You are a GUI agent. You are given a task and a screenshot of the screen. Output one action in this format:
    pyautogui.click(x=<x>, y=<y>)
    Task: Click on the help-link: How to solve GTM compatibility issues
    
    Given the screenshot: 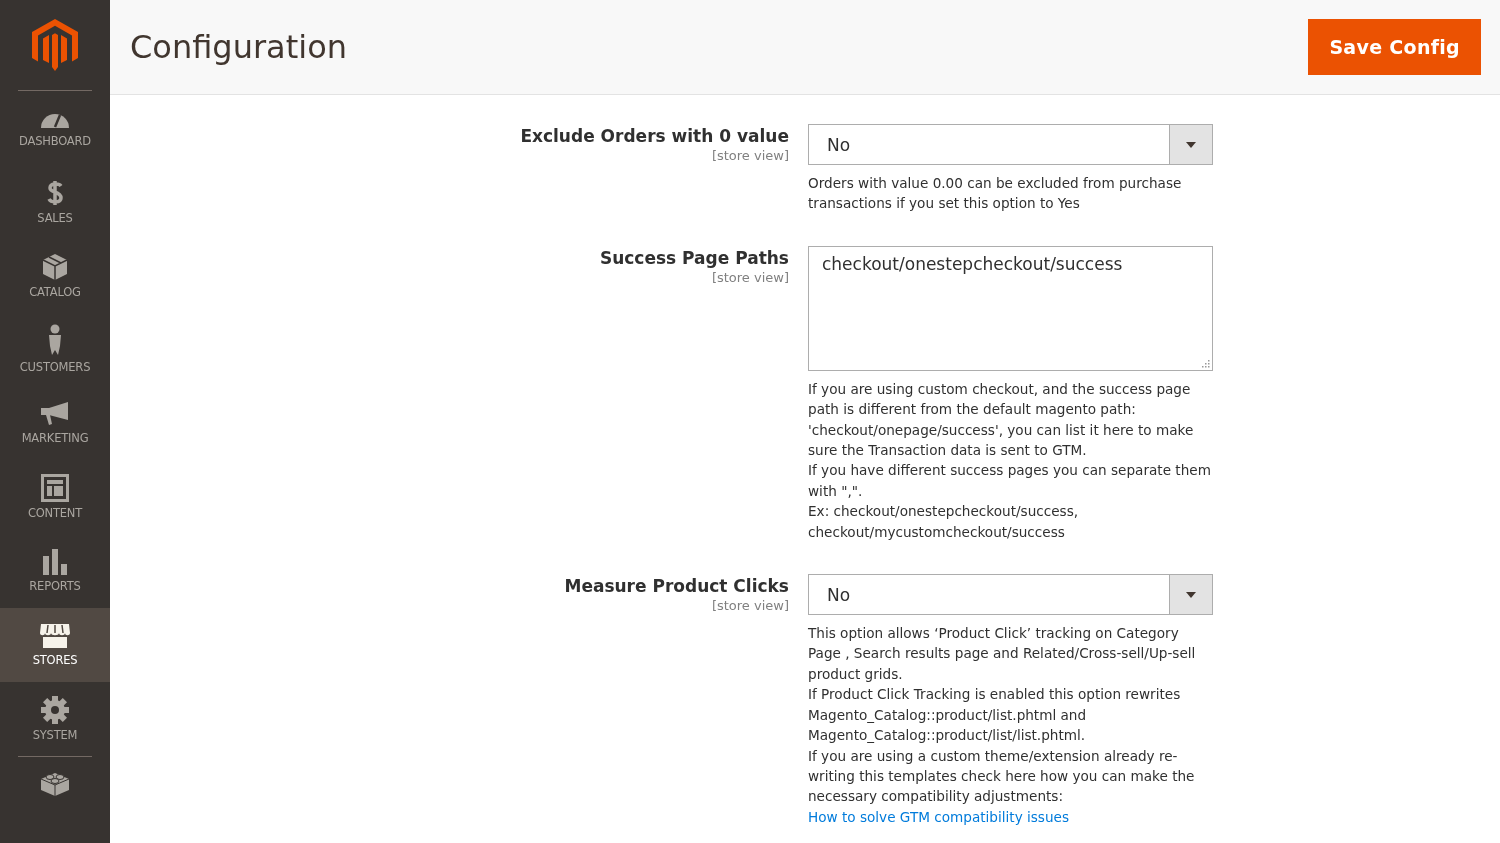 What is the action you would take?
    pyautogui.click(x=938, y=816)
    